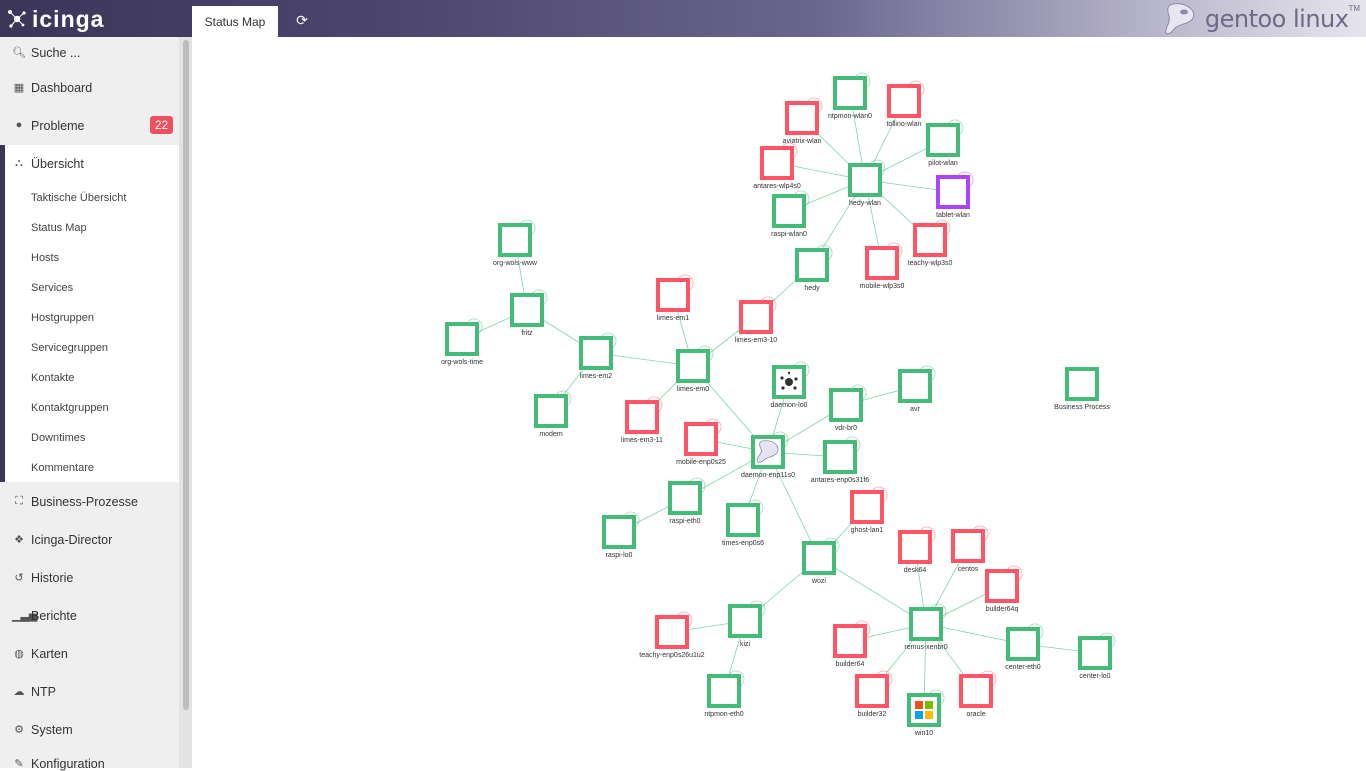  What do you see at coordinates (821, 561) in the screenshot?
I see `map-node: wozi` at bounding box center [821, 561].